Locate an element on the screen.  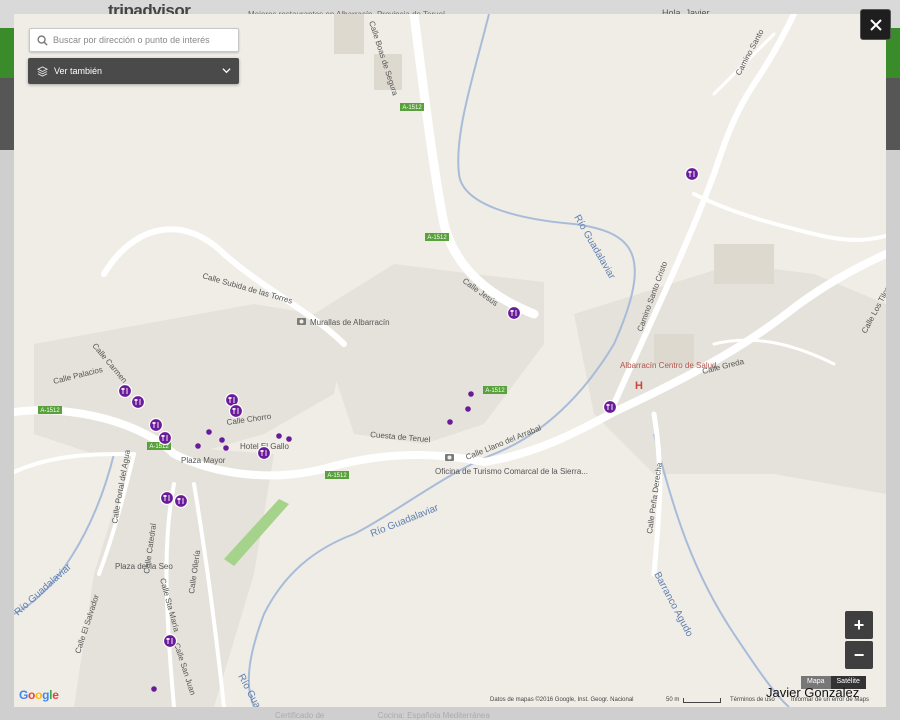
close-icon is located at coordinates (875, 24).